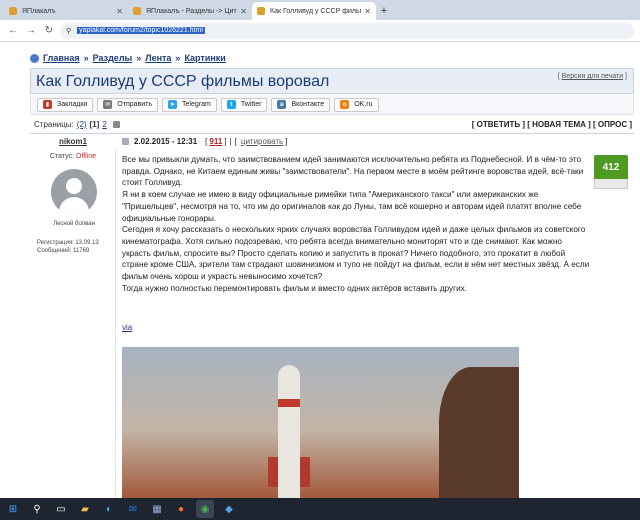  I want to click on author-status: Статус: Offline, so click(73, 156).